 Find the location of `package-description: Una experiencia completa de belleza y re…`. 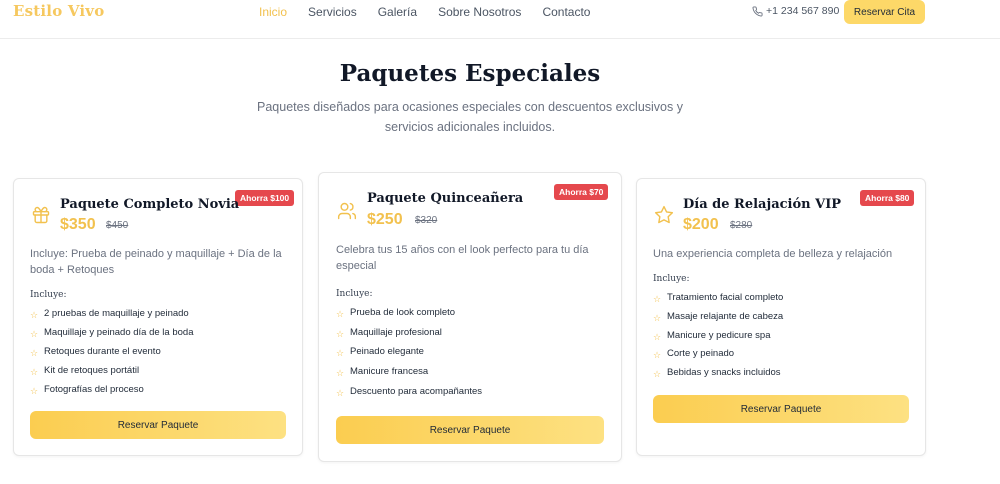

package-description: Una experiencia completa de belleza y re… is located at coordinates (773, 254).